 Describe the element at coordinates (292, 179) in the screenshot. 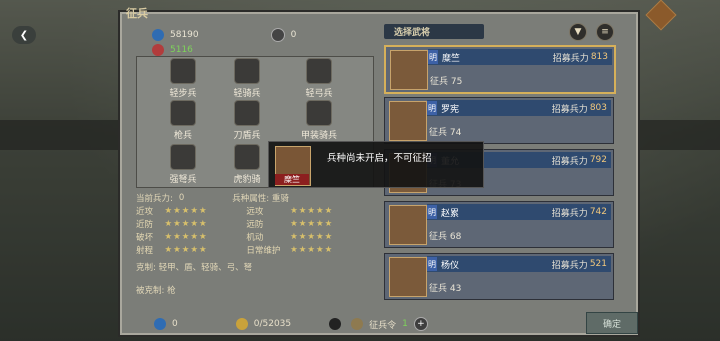

I see `tooltip-name: 糜竺` at that location.